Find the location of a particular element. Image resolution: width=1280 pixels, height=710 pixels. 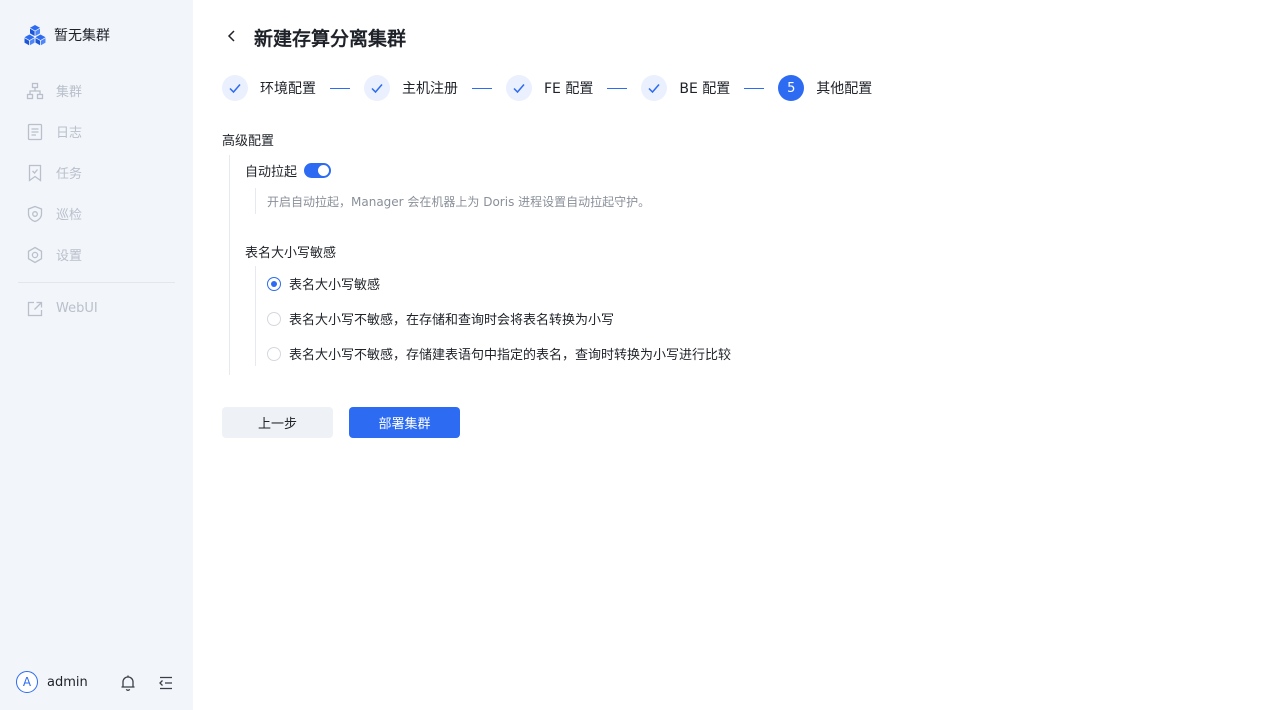

case-sensitivity-label: 表名大小写敏感 is located at coordinates (291, 253).